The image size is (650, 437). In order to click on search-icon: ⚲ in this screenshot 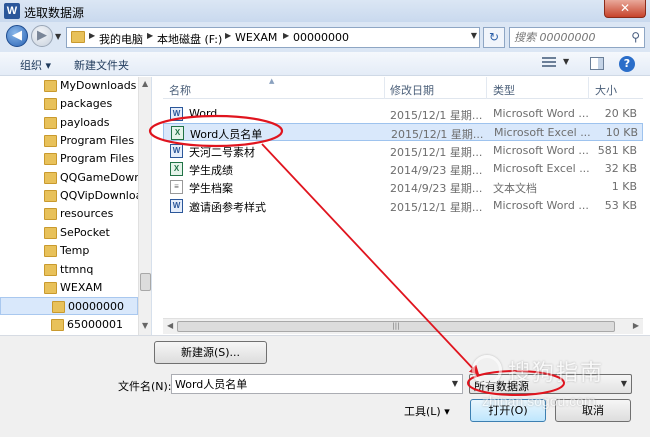, I will do `click(635, 37)`.